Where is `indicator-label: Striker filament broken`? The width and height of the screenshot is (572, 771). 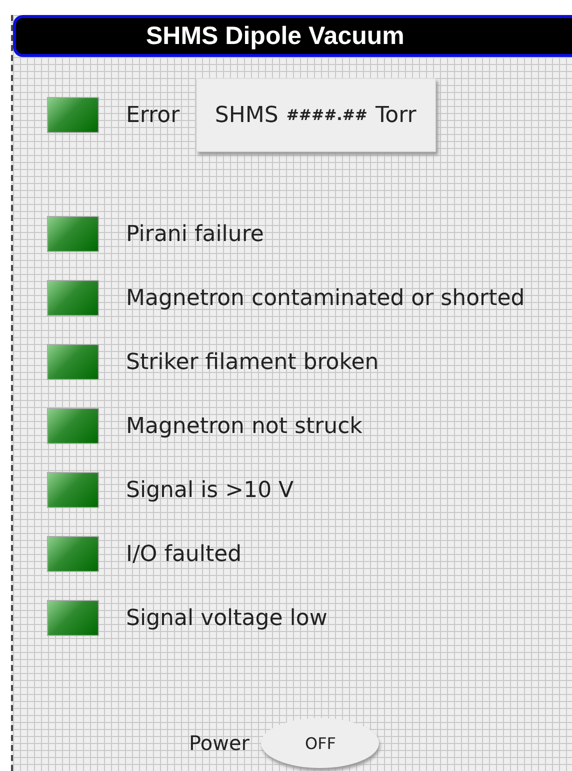
indicator-label: Striker filament broken is located at coordinates (252, 362).